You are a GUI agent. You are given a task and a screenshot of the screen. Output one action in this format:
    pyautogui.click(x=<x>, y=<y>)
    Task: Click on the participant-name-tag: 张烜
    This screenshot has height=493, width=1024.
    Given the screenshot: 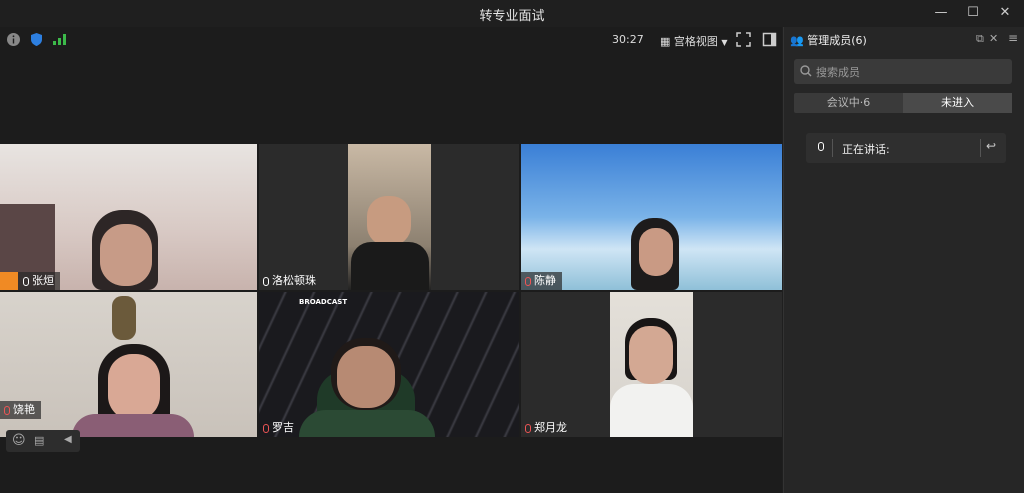 What is the action you would take?
    pyautogui.click(x=30, y=281)
    